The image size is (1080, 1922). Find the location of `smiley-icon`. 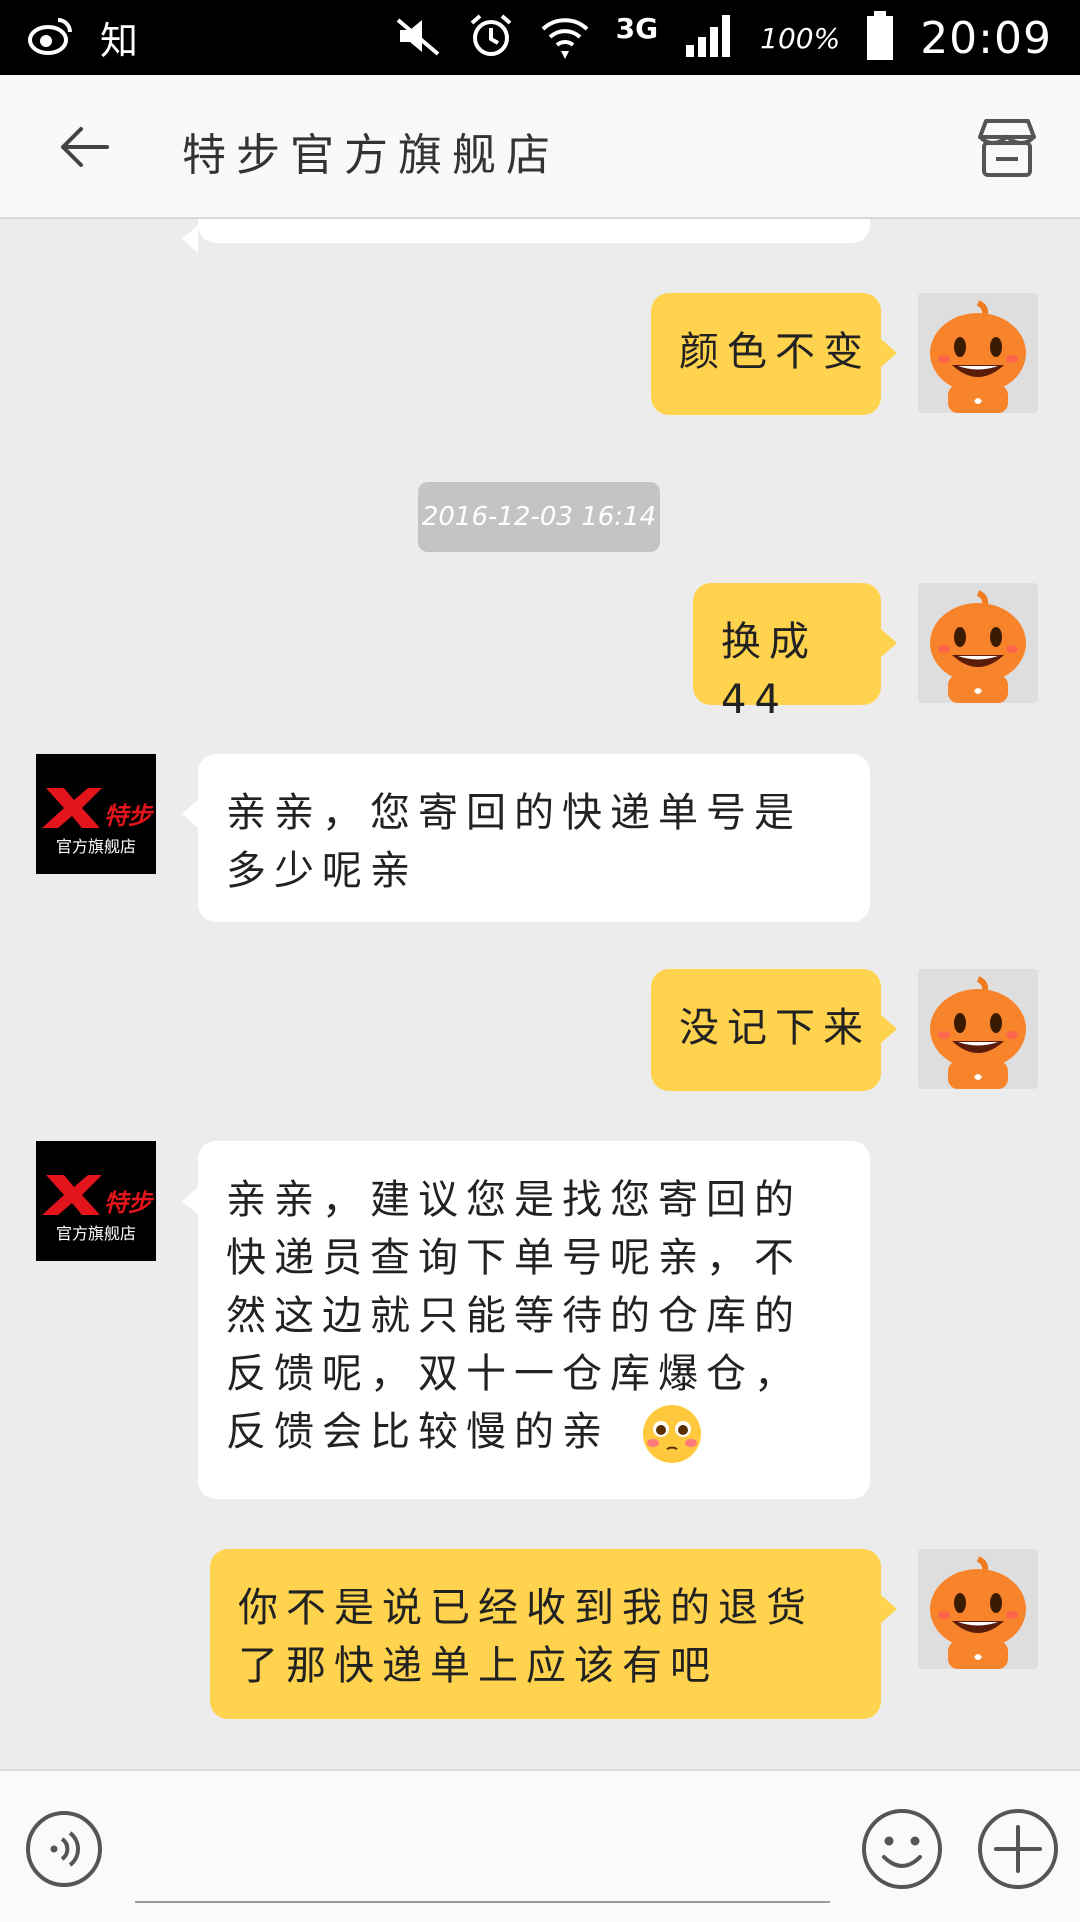

smiley-icon is located at coordinates (902, 1849).